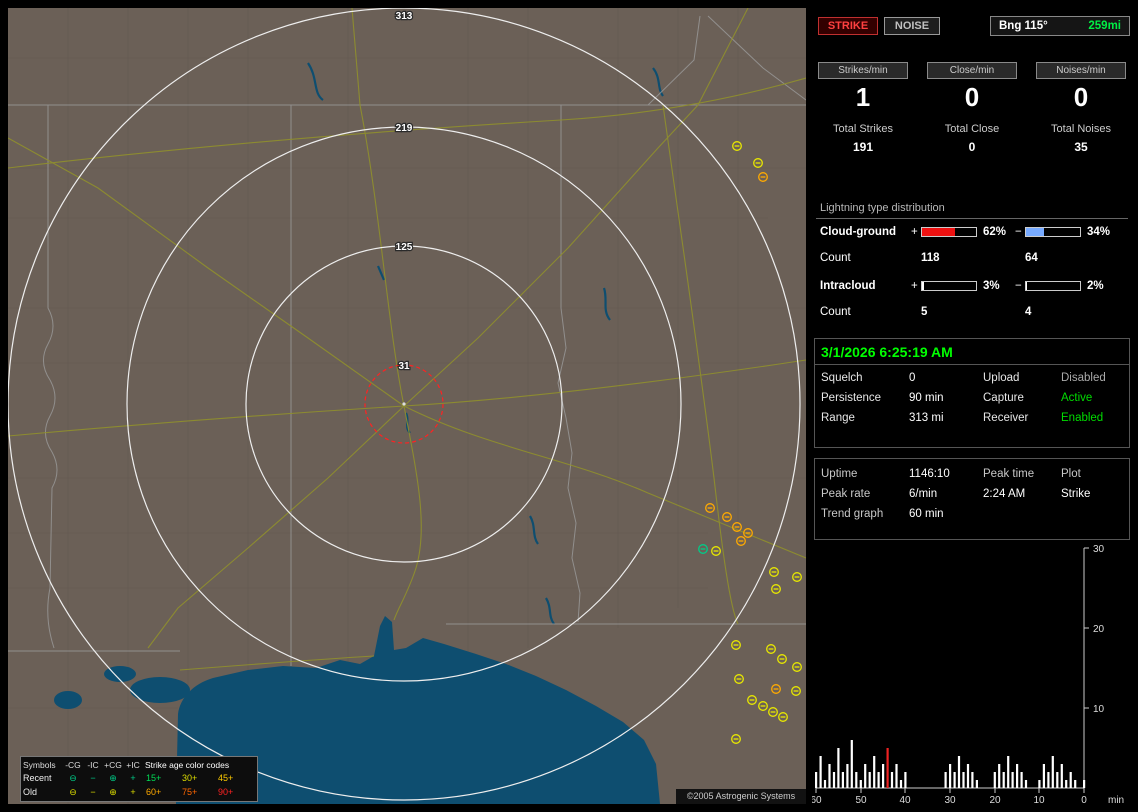 Image resolution: width=1138 pixels, height=812 pixels. What do you see at coordinates (950, 799) in the screenshot?
I see `x-tick-30: 30` at bounding box center [950, 799].